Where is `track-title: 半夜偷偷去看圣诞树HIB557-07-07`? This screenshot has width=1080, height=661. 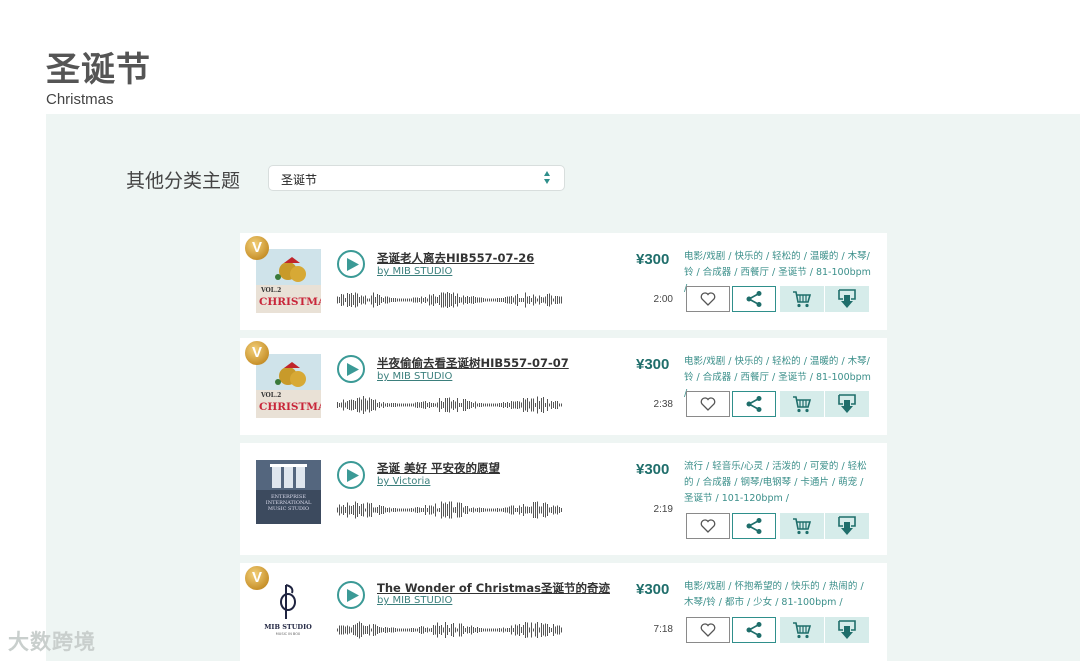 track-title: 半夜偷偷去看圣诞树HIB557-07-07 is located at coordinates (473, 363).